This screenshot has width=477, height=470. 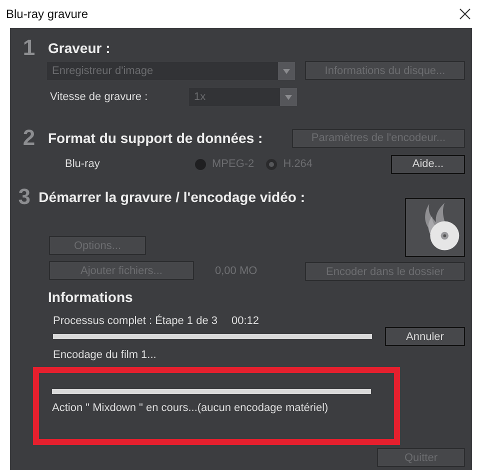 What do you see at coordinates (24, 197) in the screenshot?
I see `step-number: 3` at bounding box center [24, 197].